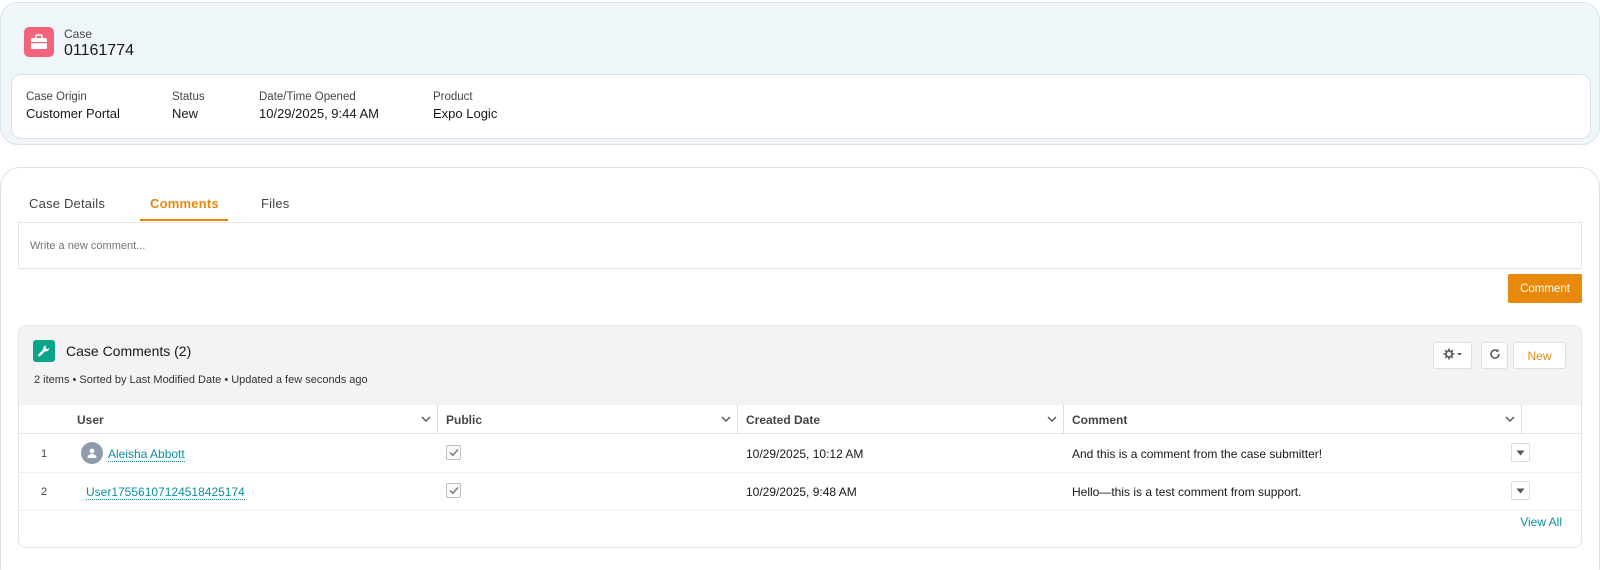  Describe the element at coordinates (188, 97) in the screenshot. I see `field-label: Status` at that location.